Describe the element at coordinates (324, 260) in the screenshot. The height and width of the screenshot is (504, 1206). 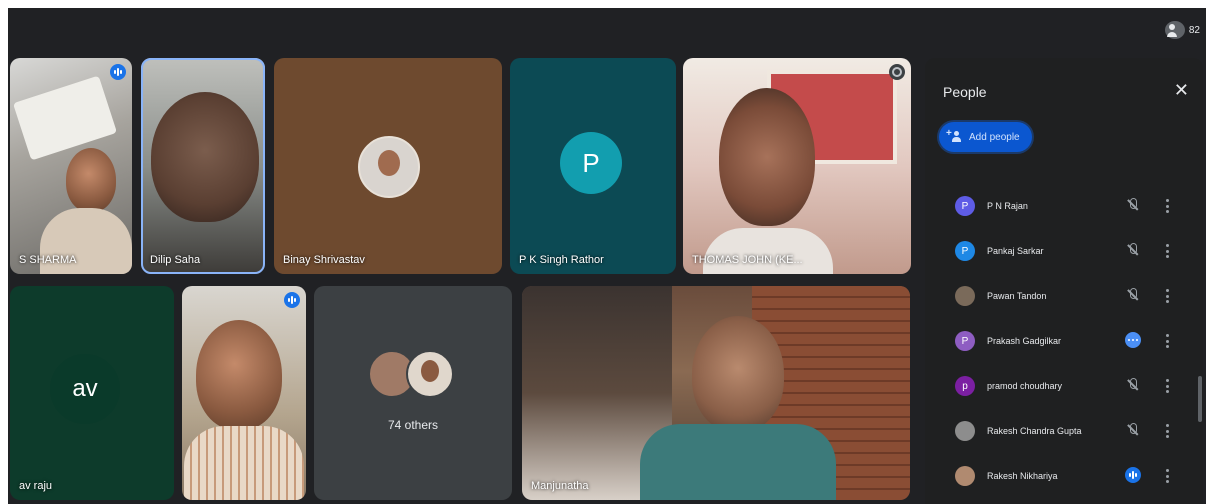
I see `participant-name: Binay Shrivastav` at that location.